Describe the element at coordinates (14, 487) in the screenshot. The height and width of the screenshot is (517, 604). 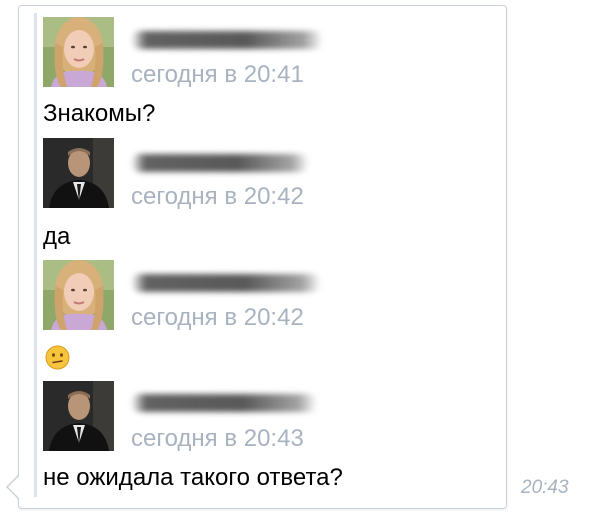
I see `bubble-tail-inner` at that location.